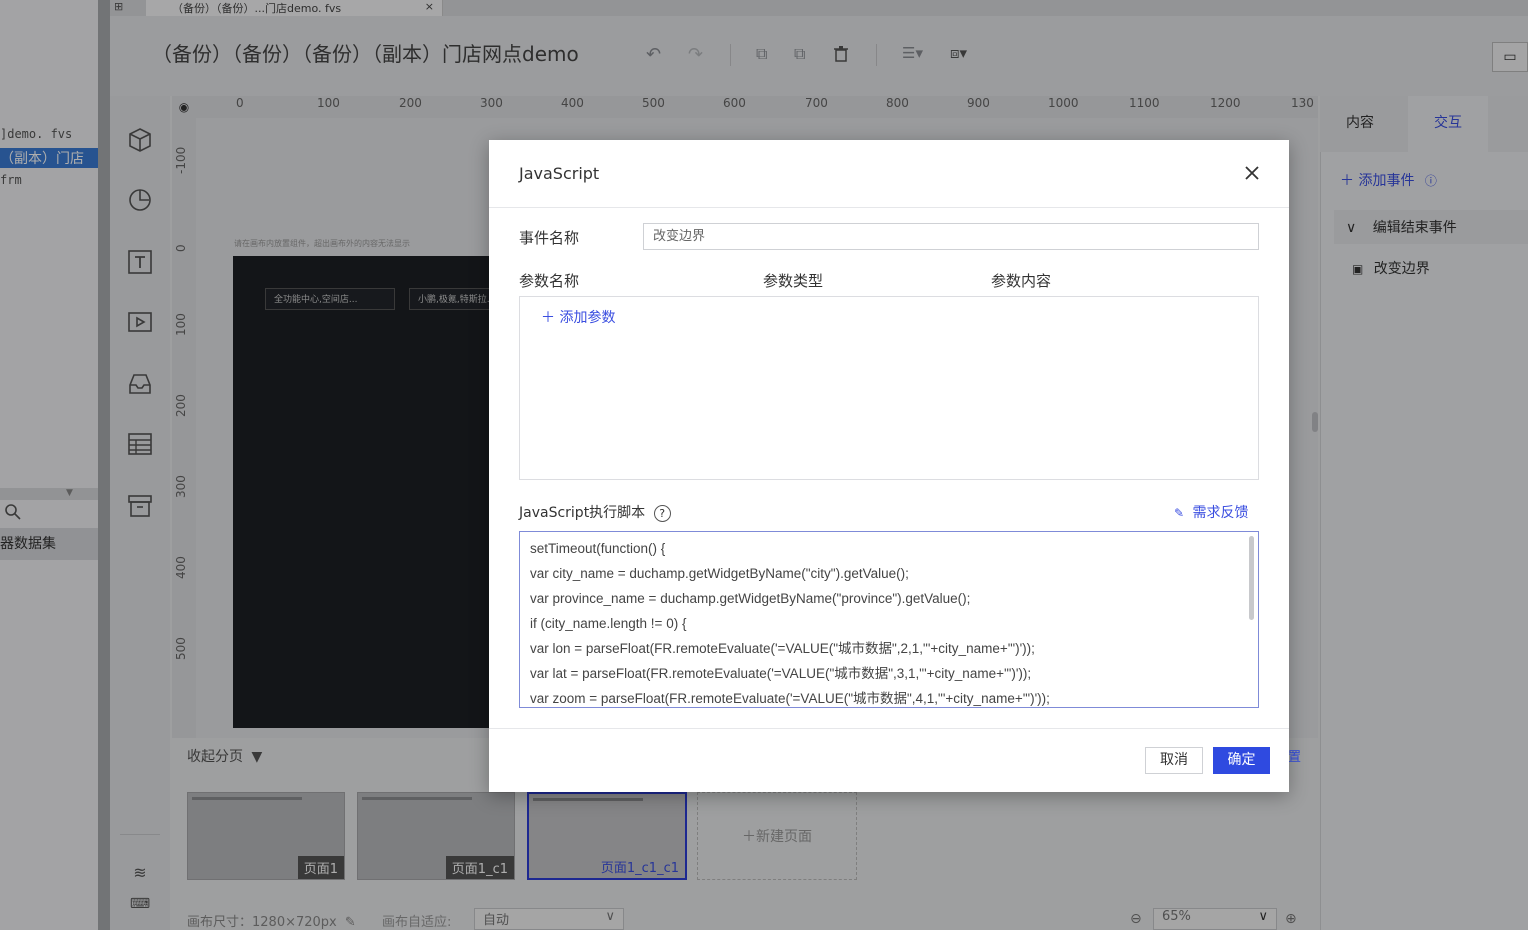 The image size is (1528, 930). Describe the element at coordinates (1021, 281) in the screenshot. I see `param-content-header: 参数内容` at that location.